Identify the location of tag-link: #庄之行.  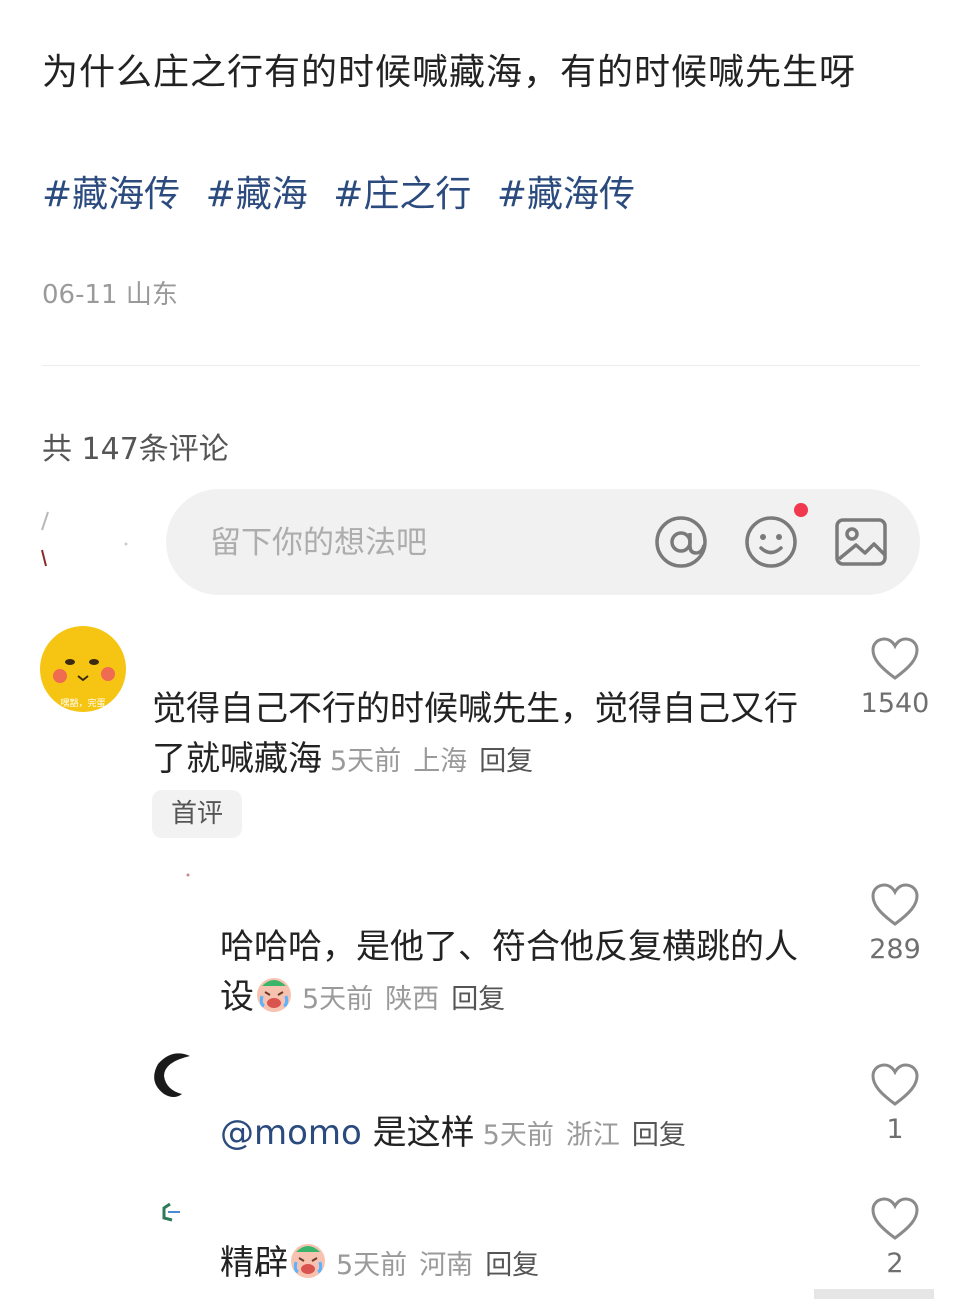
(402, 194).